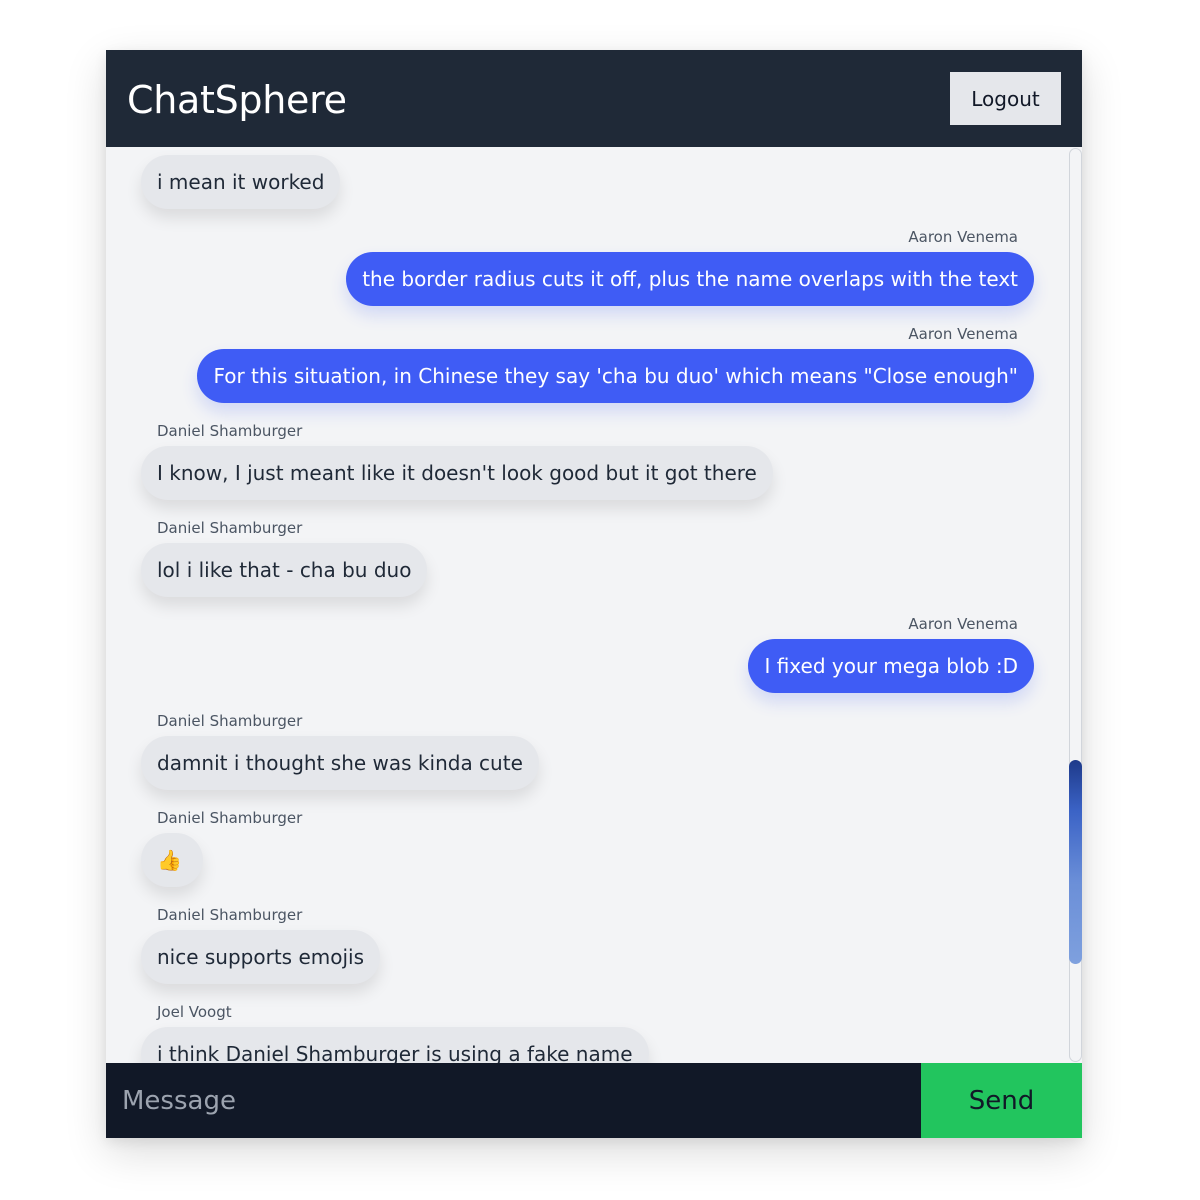 The width and height of the screenshot is (1200, 1200). I want to click on logout-button: Logout, so click(1005, 98).